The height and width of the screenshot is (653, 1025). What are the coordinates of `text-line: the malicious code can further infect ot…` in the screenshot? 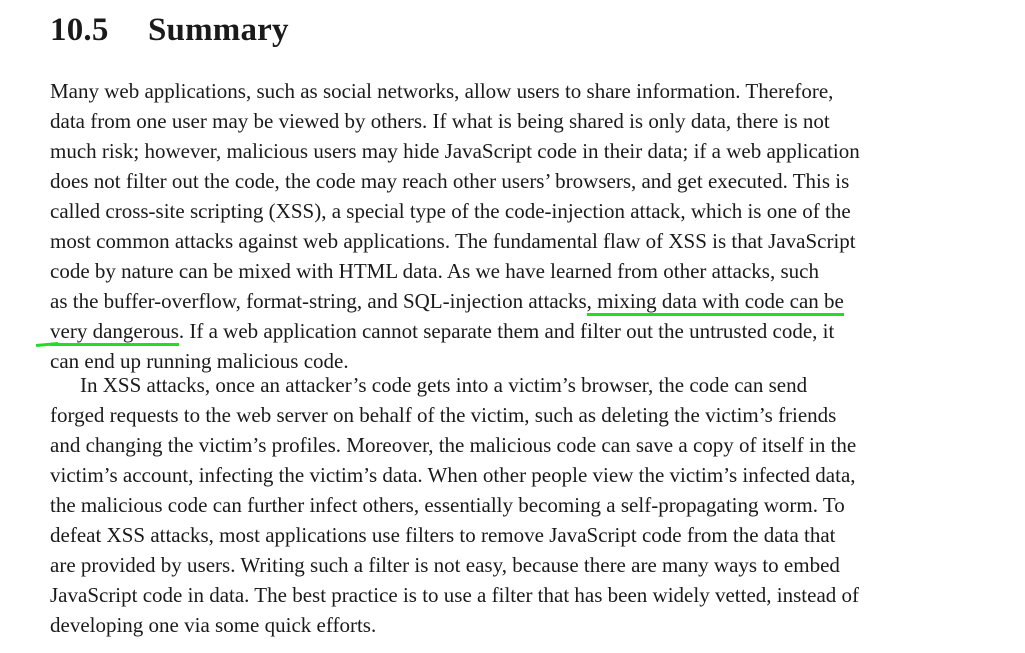 It's located at (447, 505).